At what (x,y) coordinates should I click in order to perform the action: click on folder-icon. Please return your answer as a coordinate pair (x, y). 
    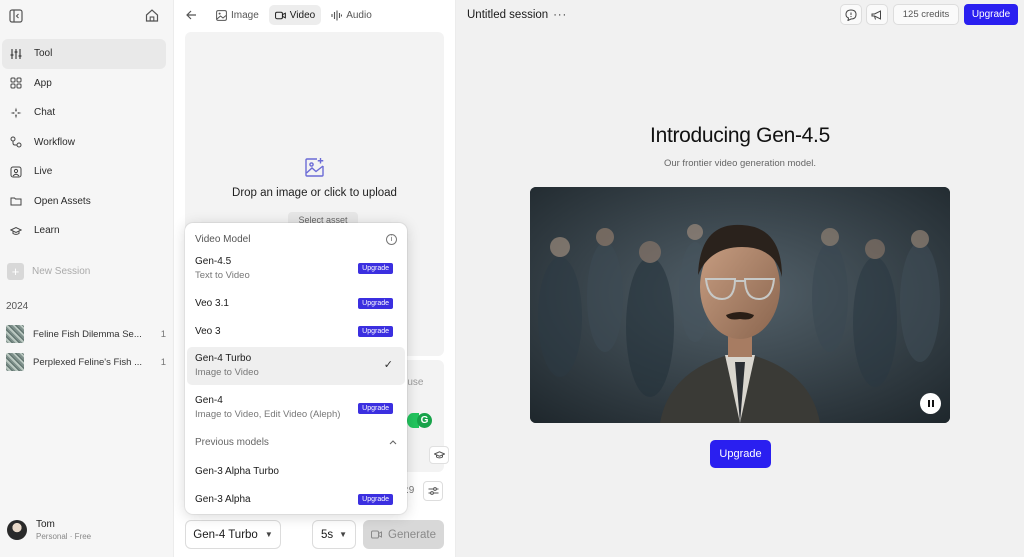
    Looking at the image, I should click on (16, 201).